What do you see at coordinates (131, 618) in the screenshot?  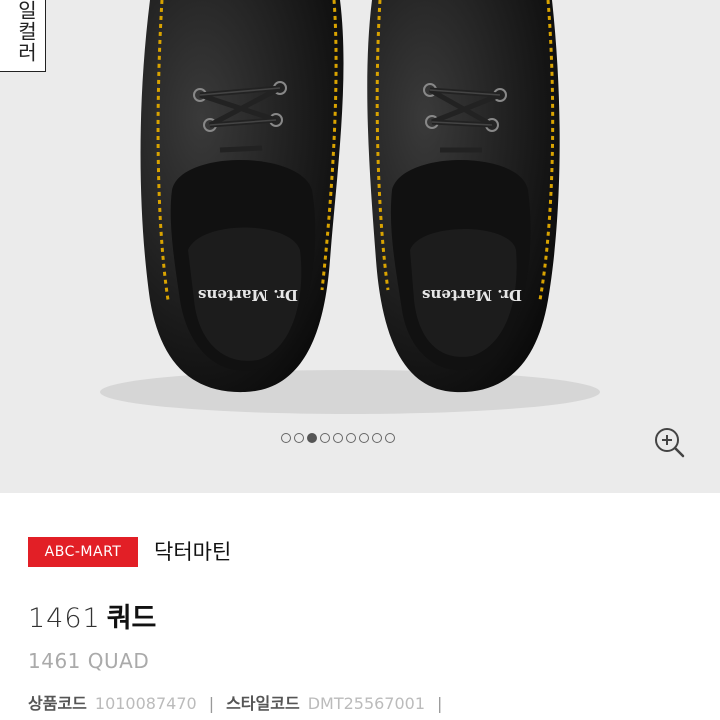 I see `product-name: 쿼드` at bounding box center [131, 618].